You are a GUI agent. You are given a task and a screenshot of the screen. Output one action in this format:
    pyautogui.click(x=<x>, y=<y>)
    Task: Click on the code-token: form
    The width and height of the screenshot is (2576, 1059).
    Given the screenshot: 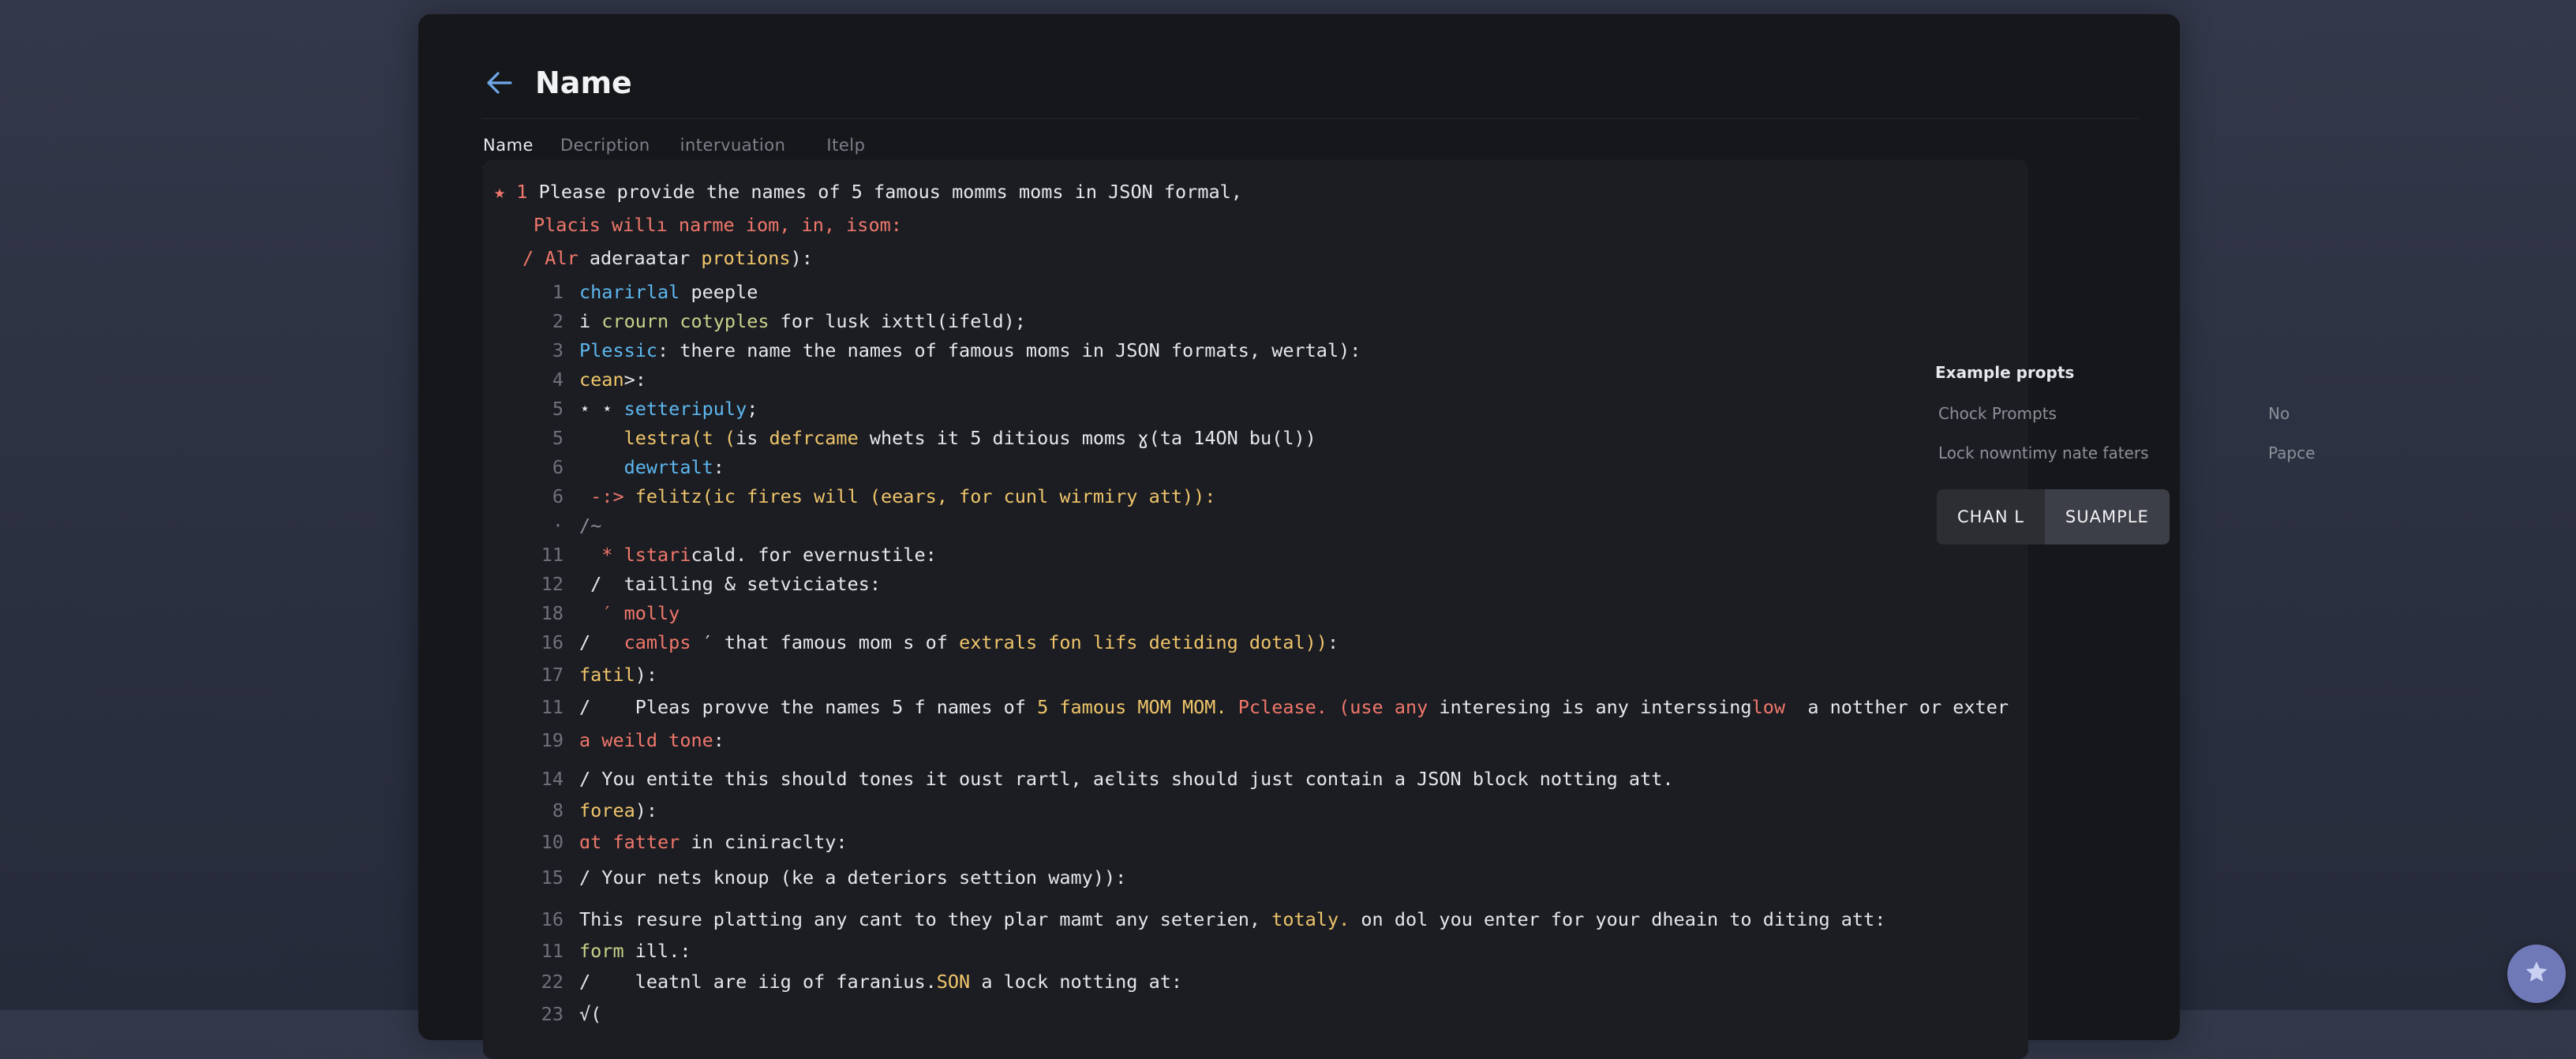 What is the action you would take?
    pyautogui.click(x=607, y=951)
    